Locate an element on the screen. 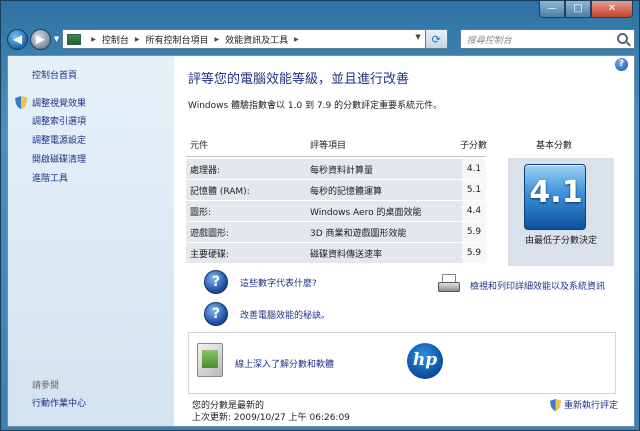  sidebar-item-disk-cleanup: 開啟磁碟清理 is located at coordinates (59, 158).